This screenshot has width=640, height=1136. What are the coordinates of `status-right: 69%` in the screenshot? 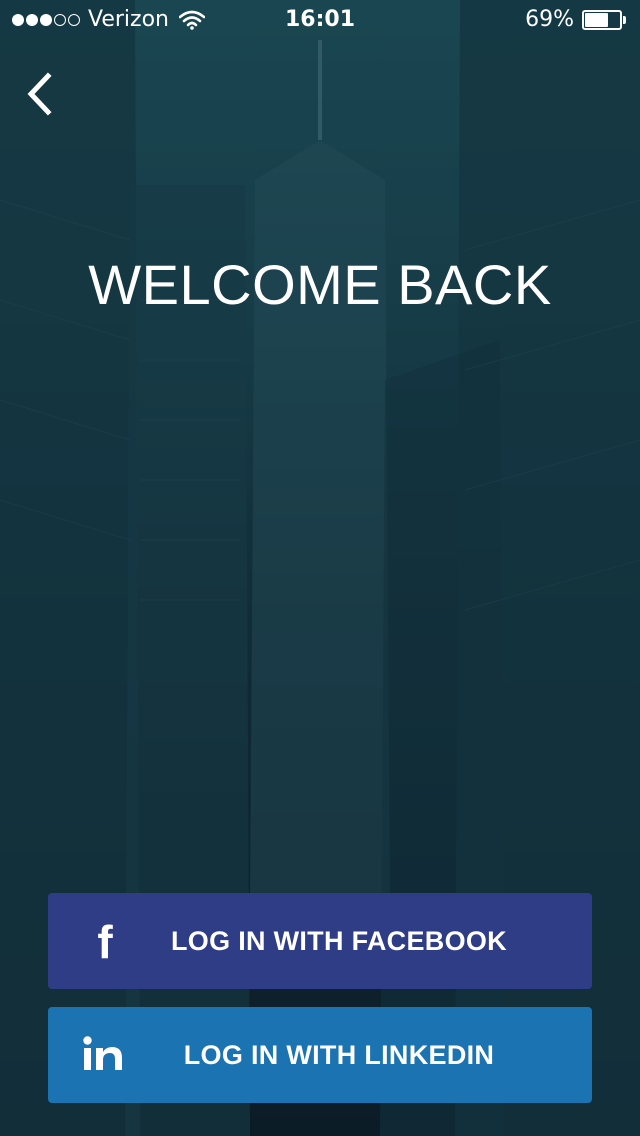 It's located at (576, 20).